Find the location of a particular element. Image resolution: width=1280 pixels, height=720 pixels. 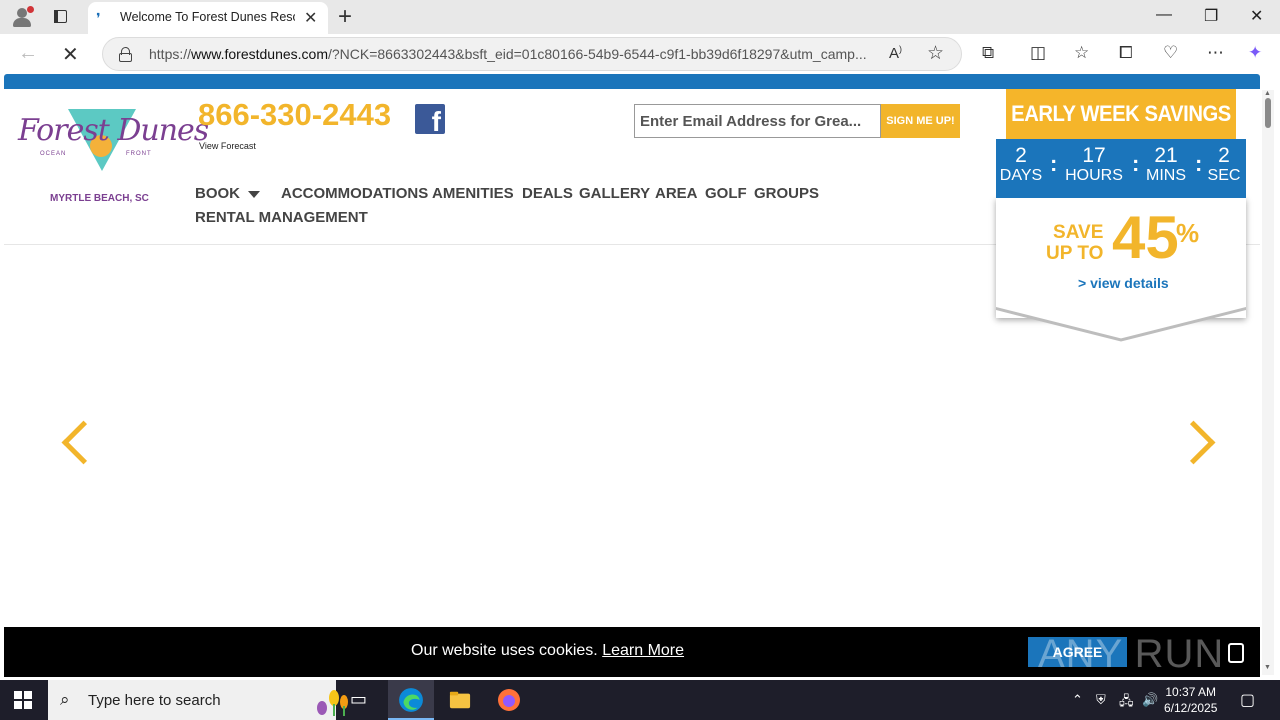

close-window-icon: ✕ is located at coordinates (1256, 16).